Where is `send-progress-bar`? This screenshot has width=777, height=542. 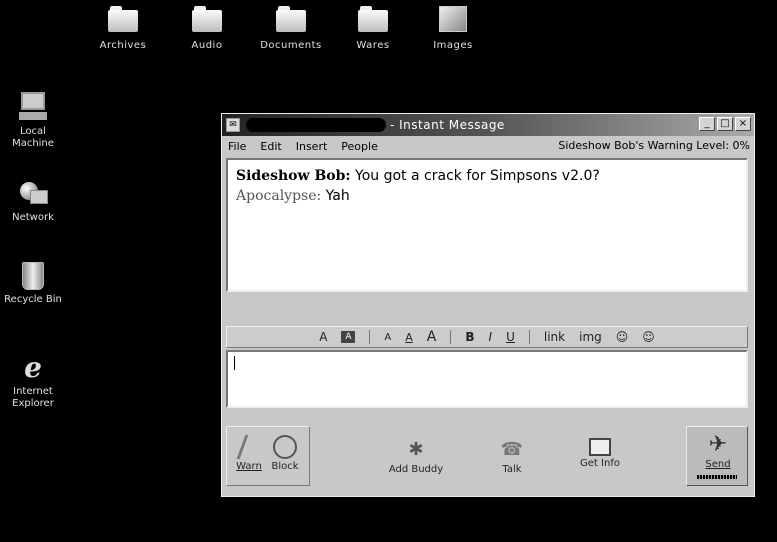
send-progress-bar is located at coordinates (717, 477).